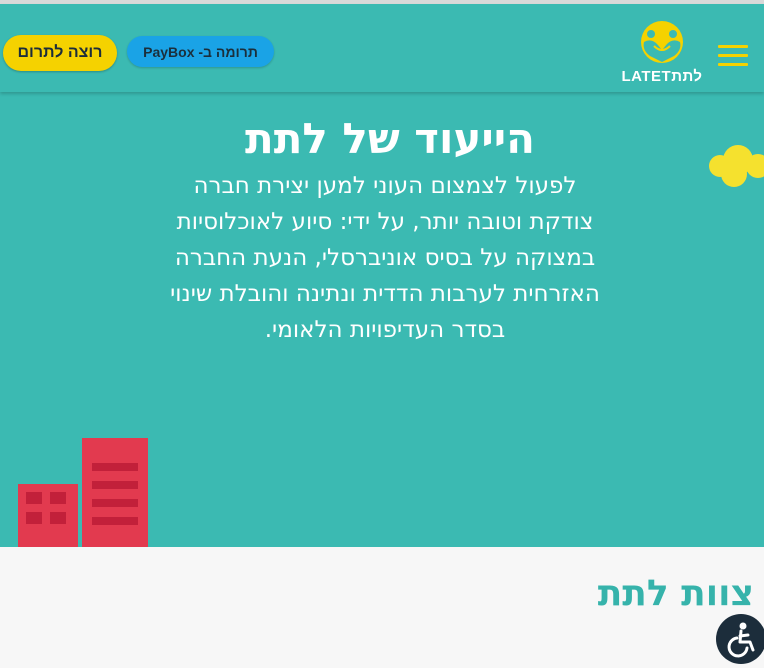 The width and height of the screenshot is (764, 668). Describe the element at coordinates (662, 76) in the screenshot. I see `logo-text: LATETלתת` at that location.